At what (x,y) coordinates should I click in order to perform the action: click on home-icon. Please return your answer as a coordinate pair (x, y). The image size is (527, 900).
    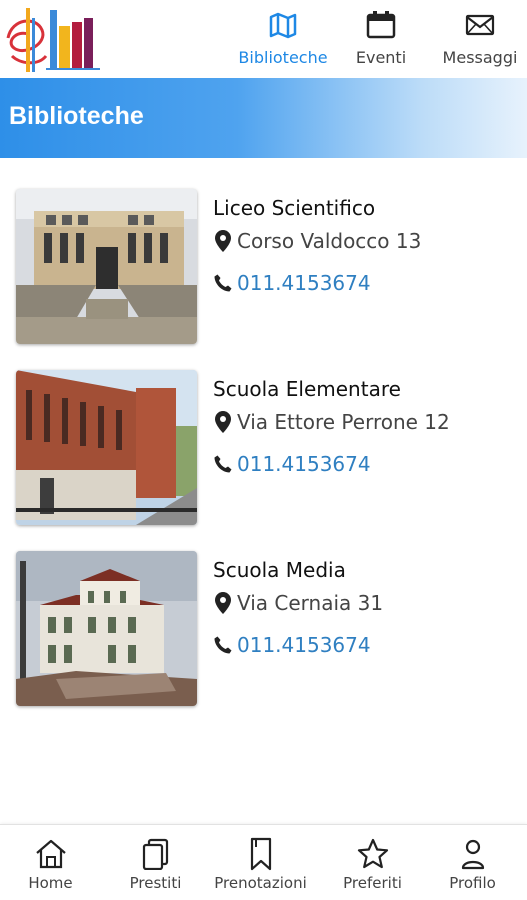
    Looking at the image, I should click on (51, 854).